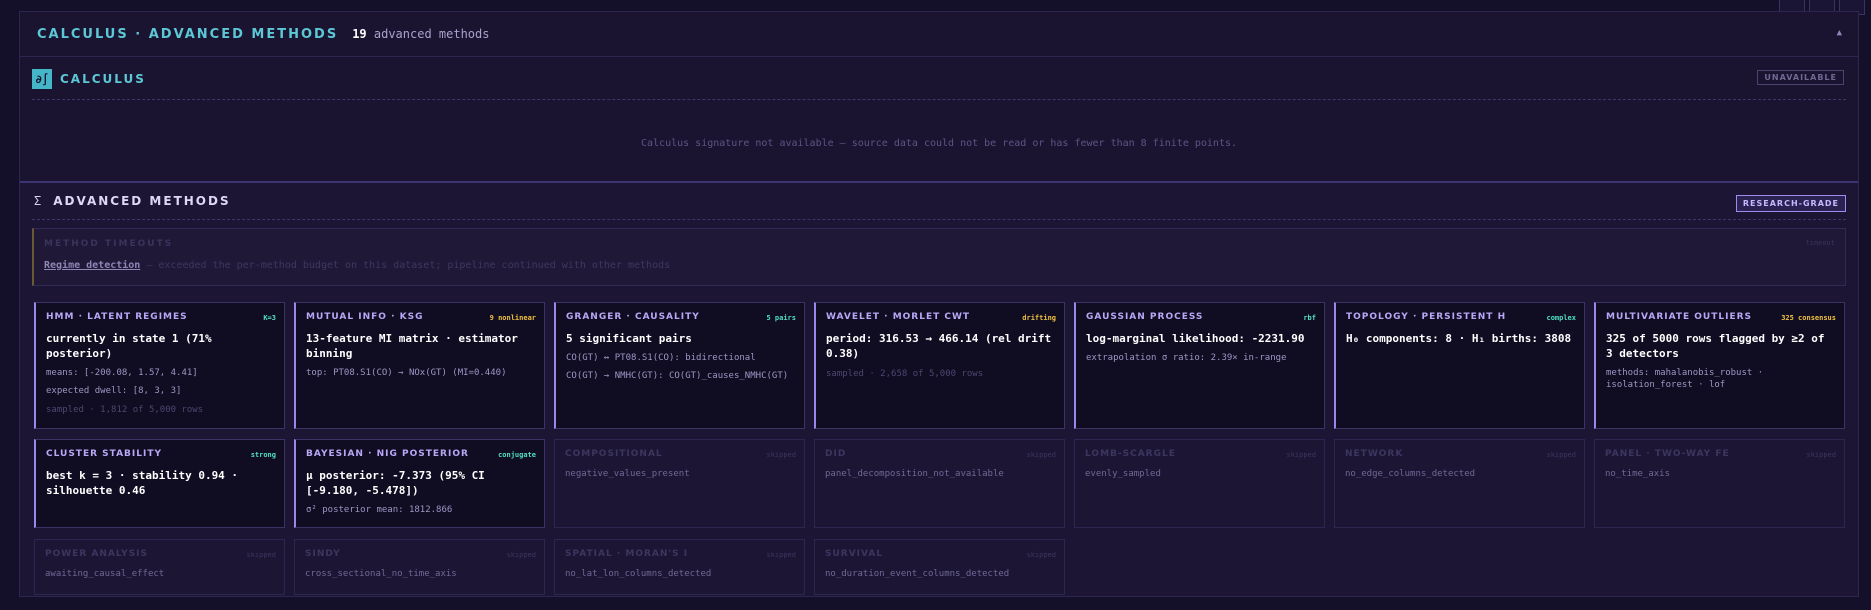 The width and height of the screenshot is (1871, 610). I want to click on method-card-detail: extrapolation σ ratio: 2.39× in-range, so click(1186, 358).